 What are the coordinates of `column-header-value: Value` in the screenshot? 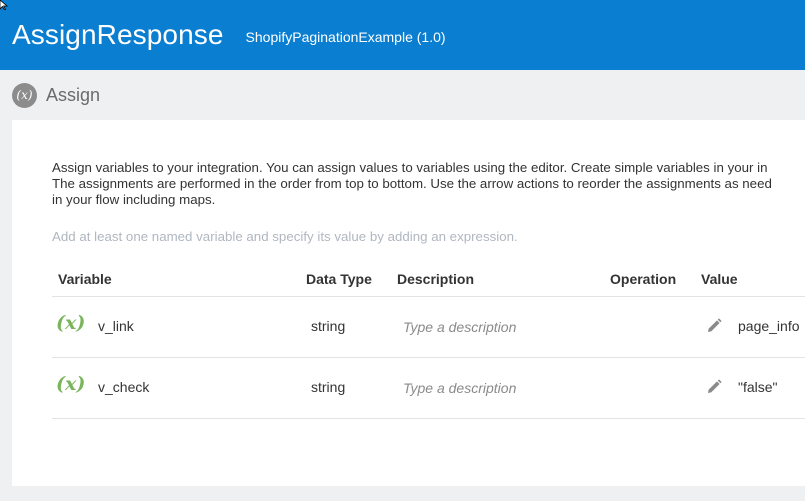 It's located at (719, 279).